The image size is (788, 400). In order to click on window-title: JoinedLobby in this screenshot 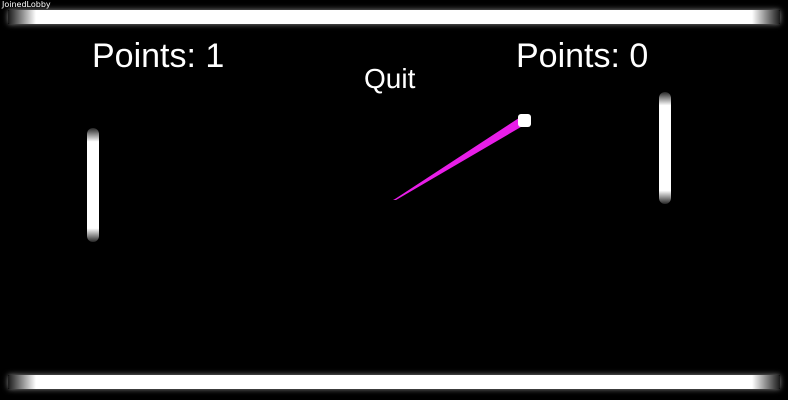, I will do `click(26, 4)`.